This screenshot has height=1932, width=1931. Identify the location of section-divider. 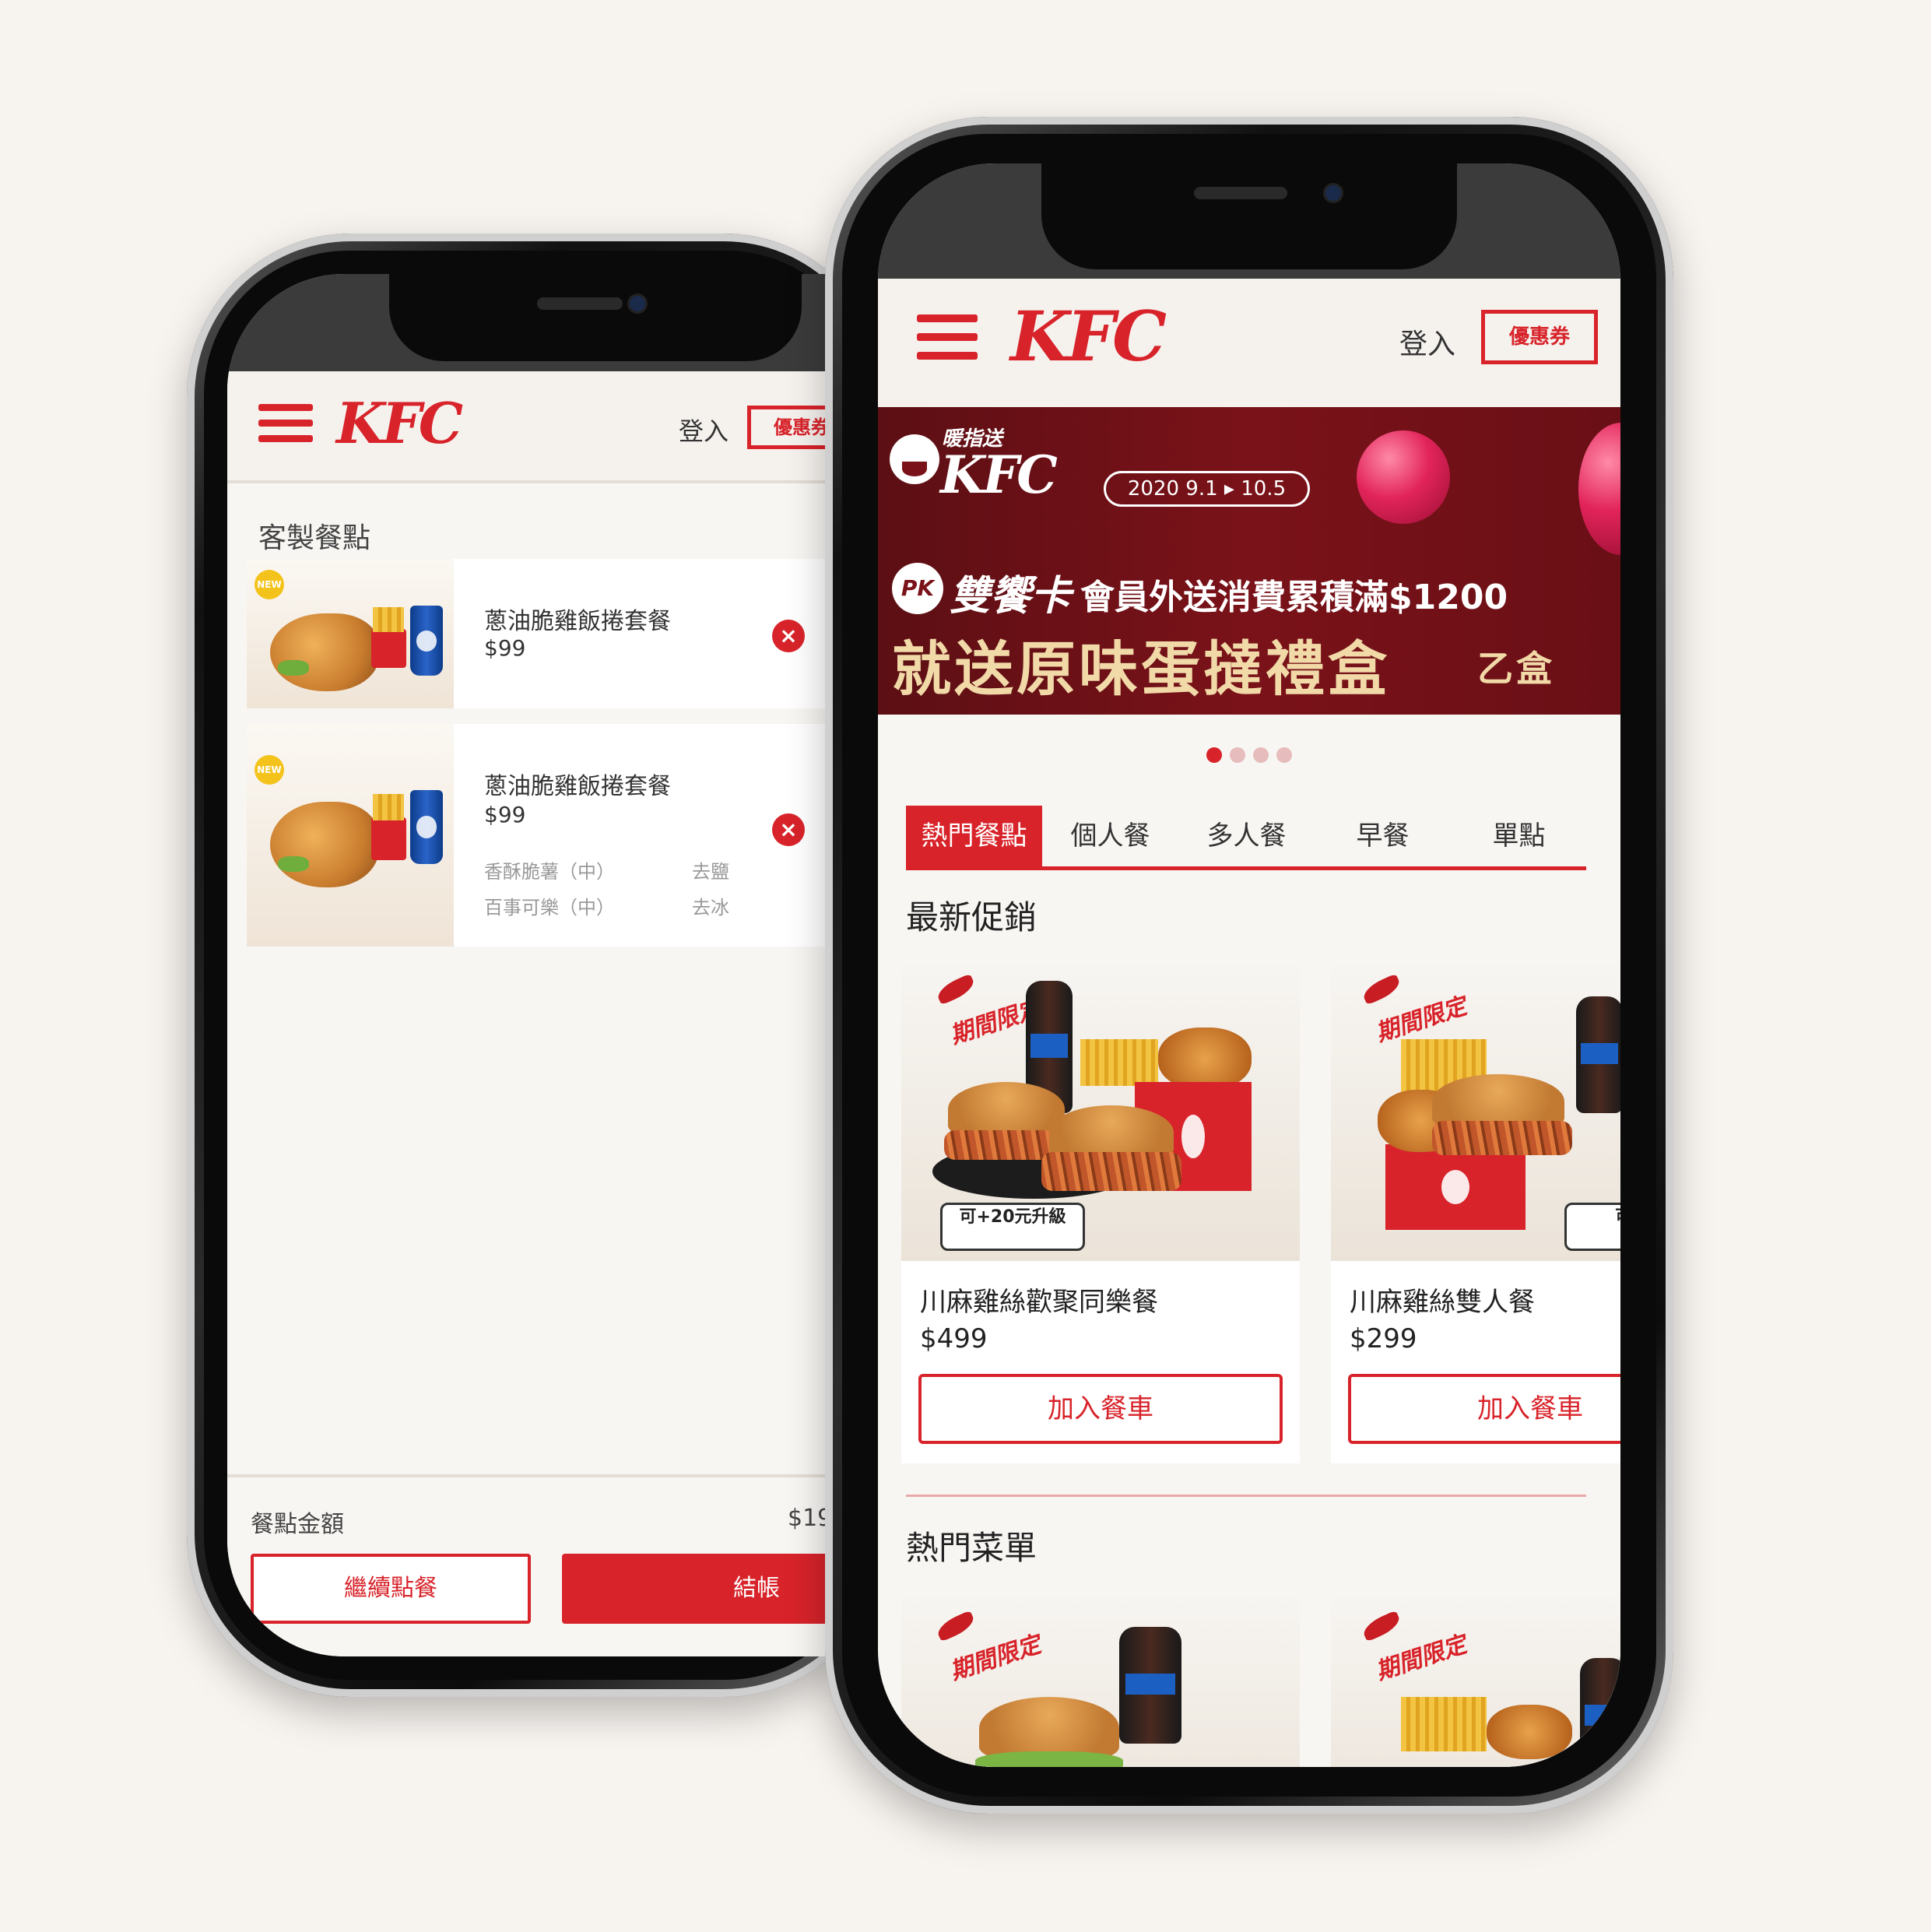
(1246, 1496).